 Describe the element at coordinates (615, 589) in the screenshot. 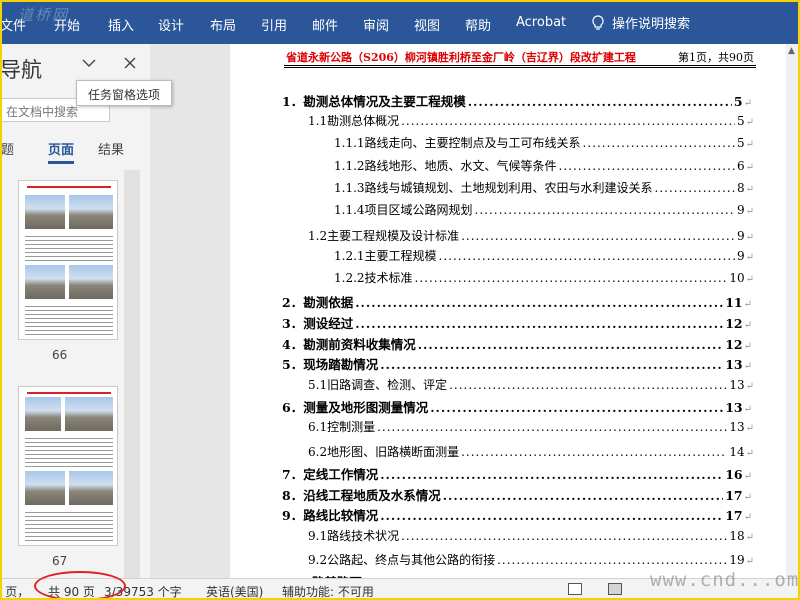

I see `print-layout-icon` at that location.